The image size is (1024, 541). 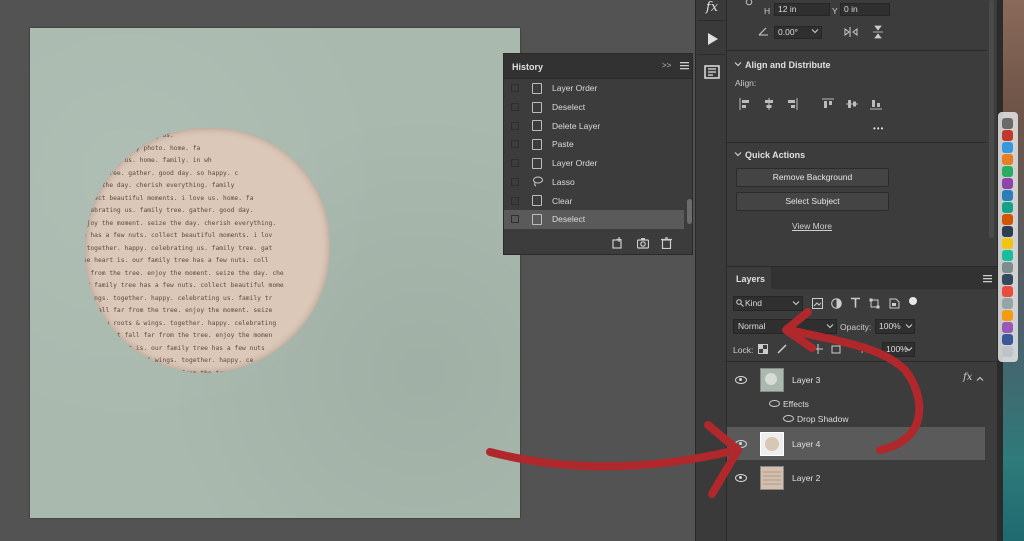 What do you see at coordinates (818, 349) in the screenshot?
I see `lock-position-icon` at bounding box center [818, 349].